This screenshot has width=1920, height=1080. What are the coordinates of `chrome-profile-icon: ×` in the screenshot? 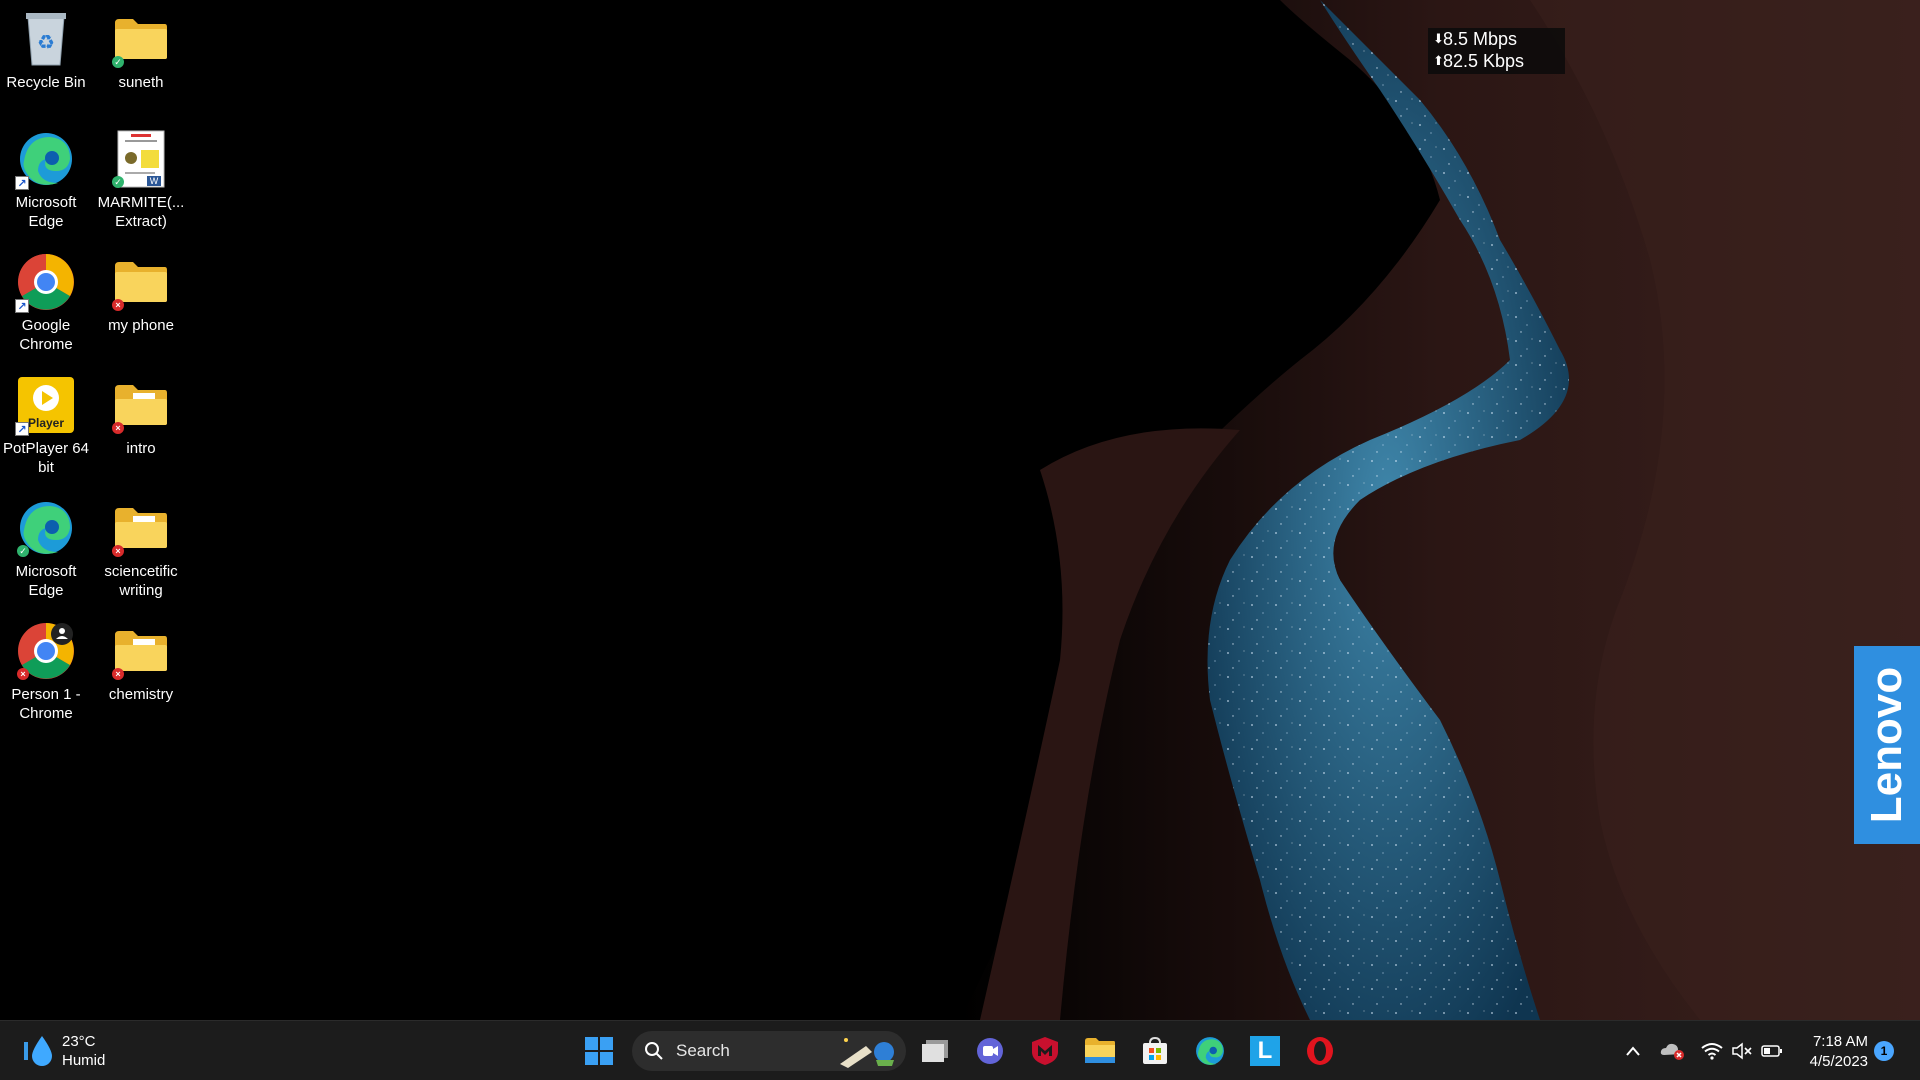 It's located at (46, 651).